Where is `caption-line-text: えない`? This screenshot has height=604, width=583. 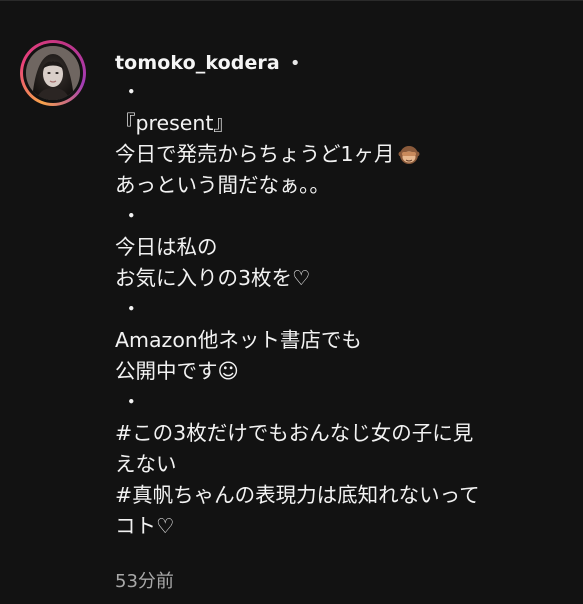 caption-line-text: えない is located at coordinates (146, 464).